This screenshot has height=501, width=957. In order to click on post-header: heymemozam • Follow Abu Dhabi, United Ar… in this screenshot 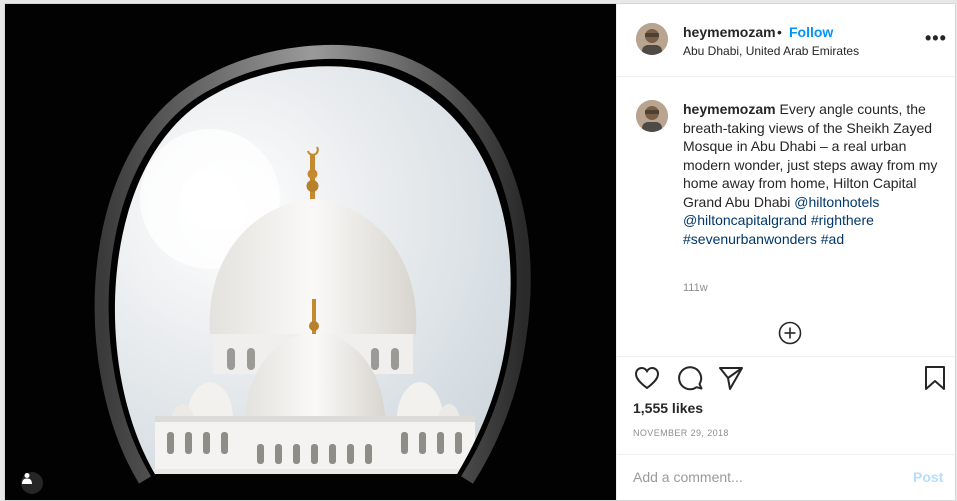, I will do `click(786, 40)`.